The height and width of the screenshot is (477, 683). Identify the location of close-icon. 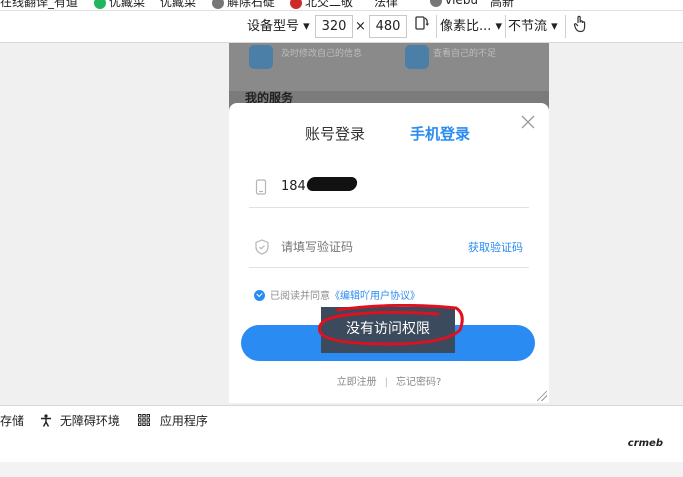
(529, 123).